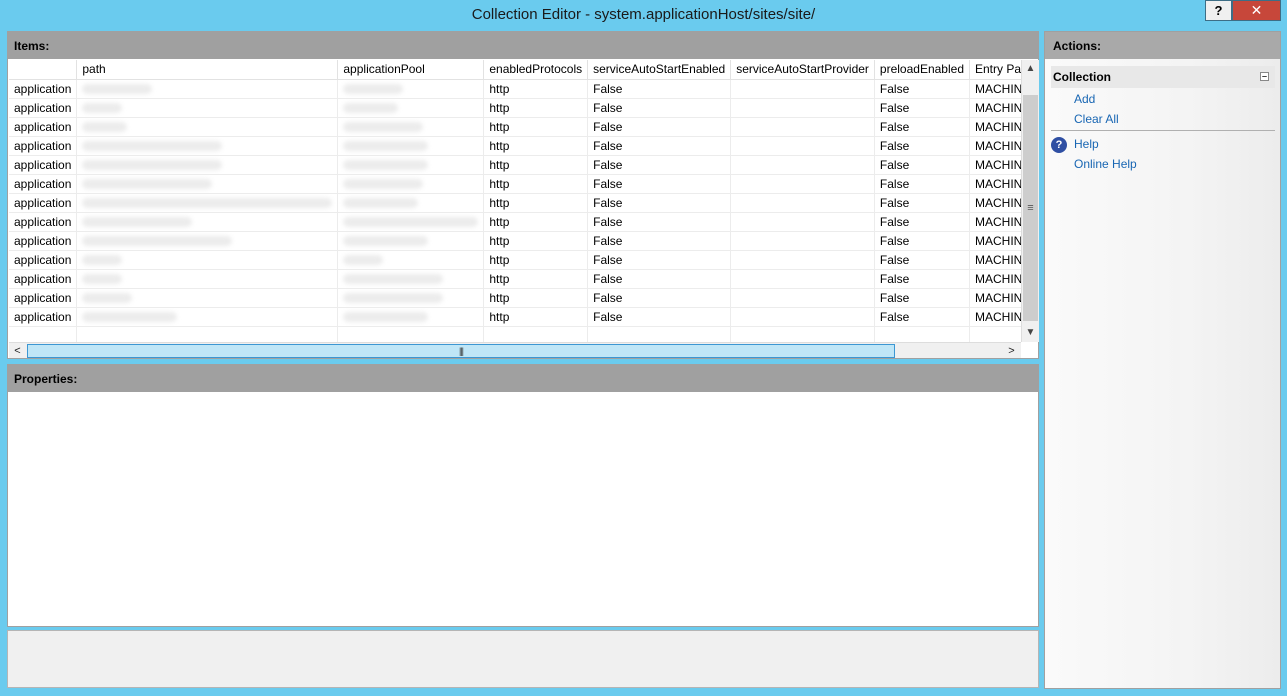  I want to click on scroll-right-icon: >, so click(1011, 350).